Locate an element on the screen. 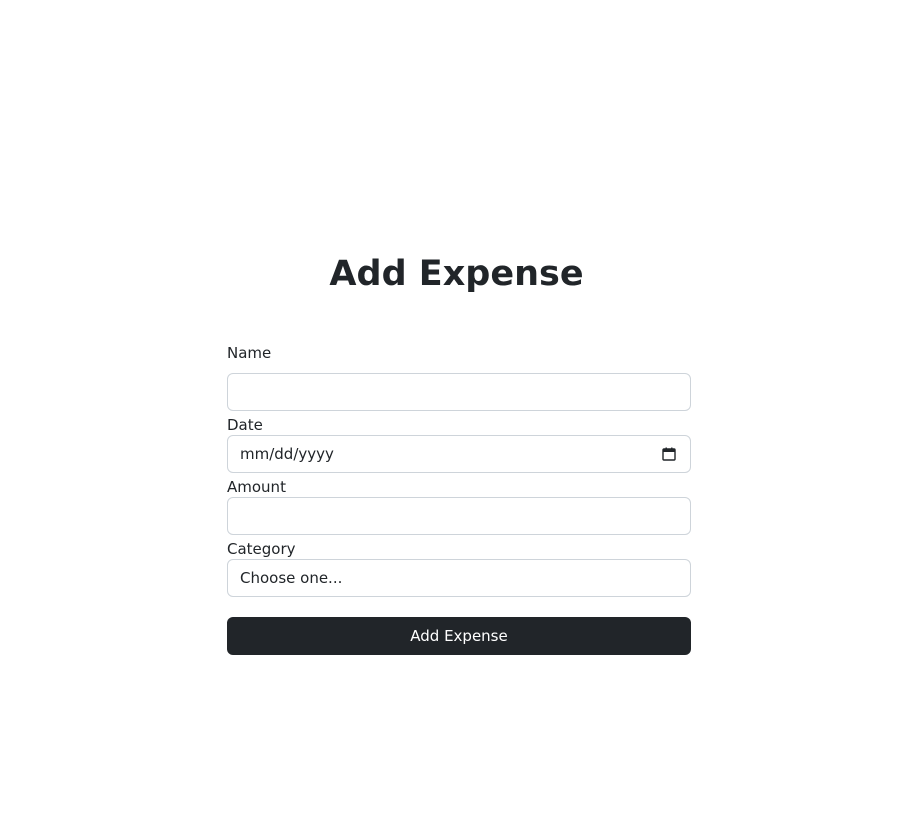 This screenshot has height=820, width=913. amount-input is located at coordinates (459, 516).